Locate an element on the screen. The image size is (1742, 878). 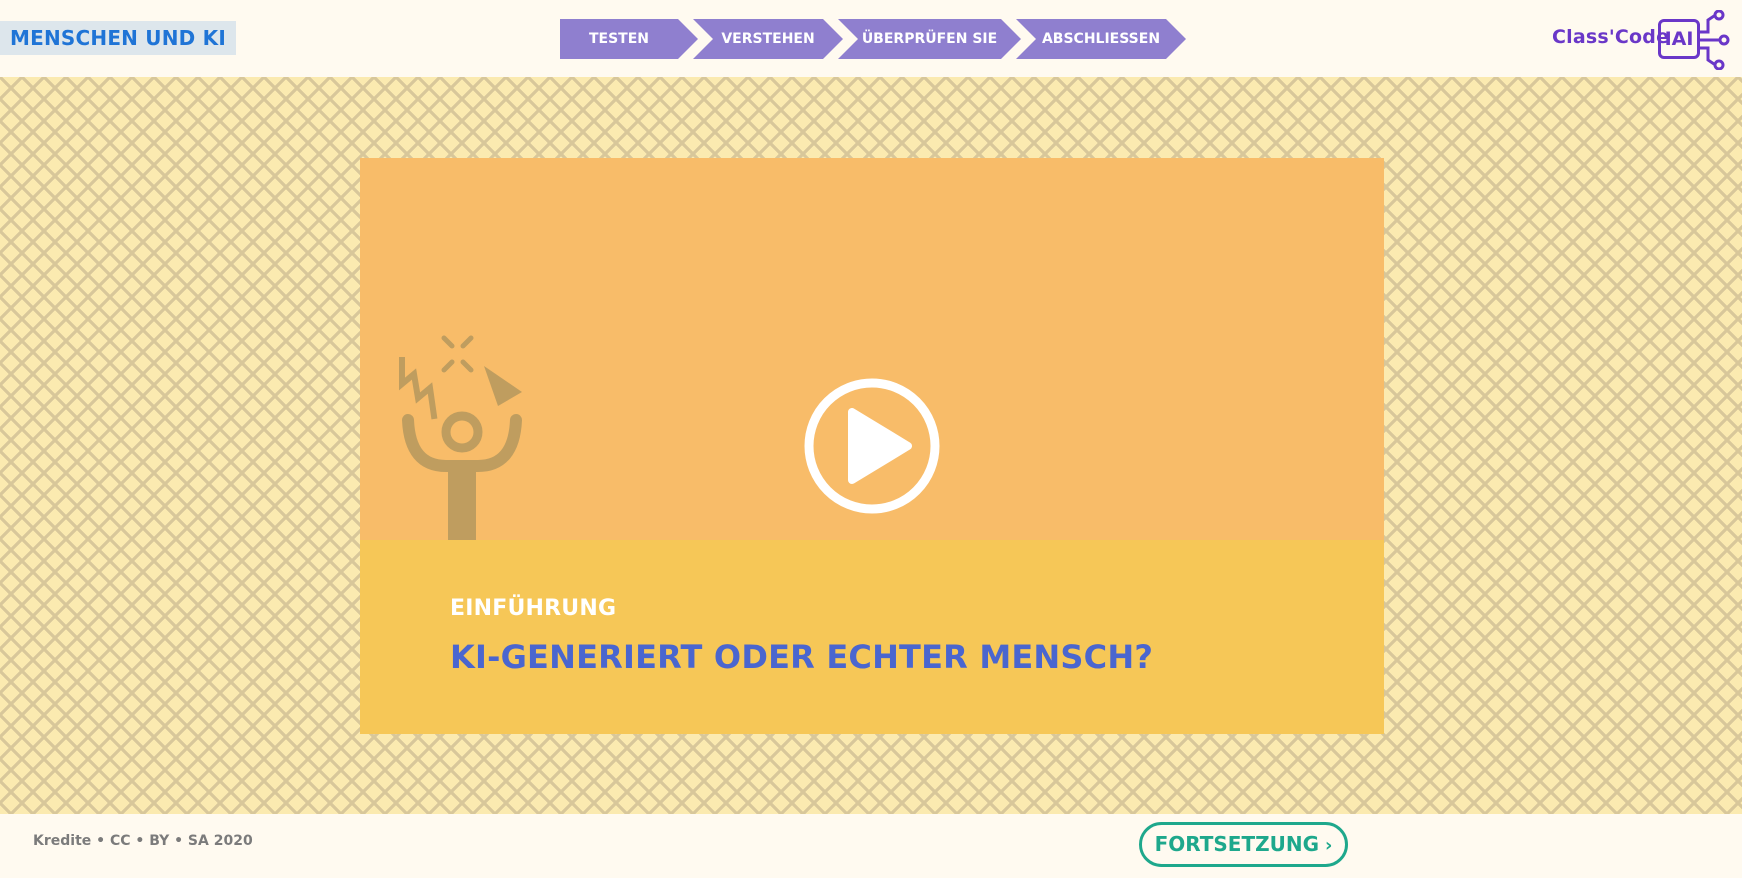
step-ueberpruefen: ÜBERPRÜFEN SIE is located at coordinates (929, 39).